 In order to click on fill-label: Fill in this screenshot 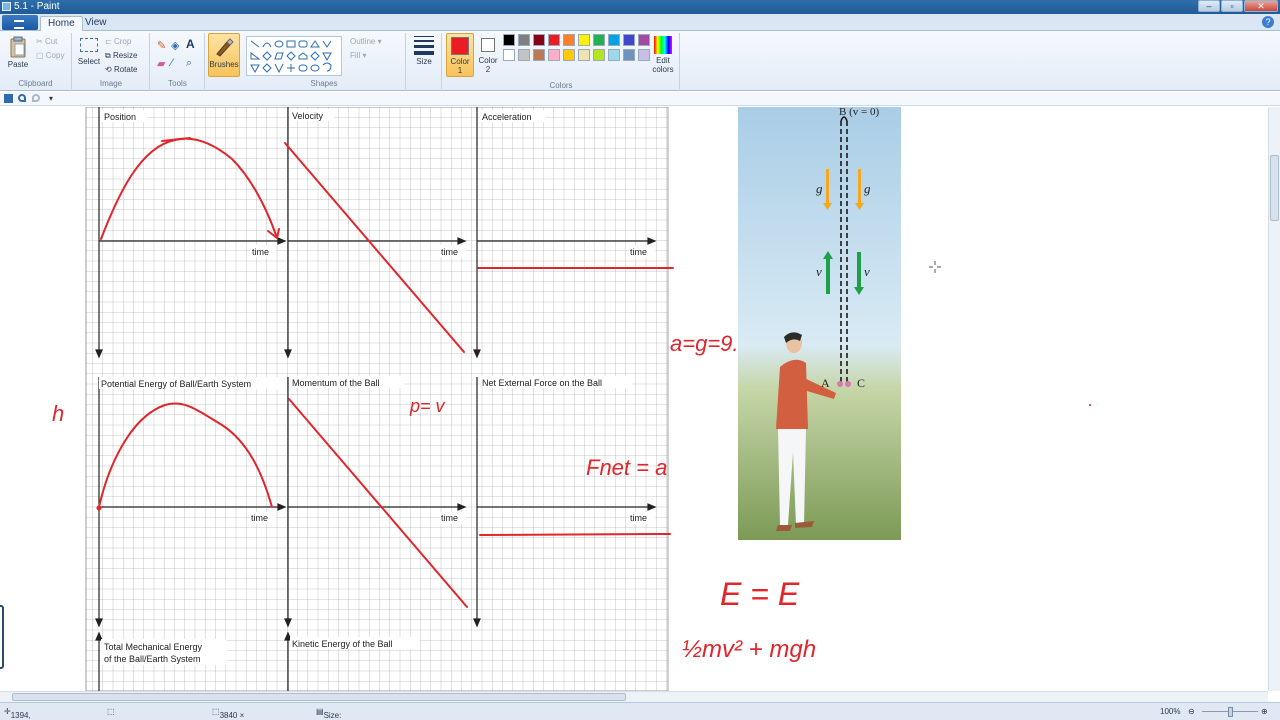, I will do `click(355, 55)`.